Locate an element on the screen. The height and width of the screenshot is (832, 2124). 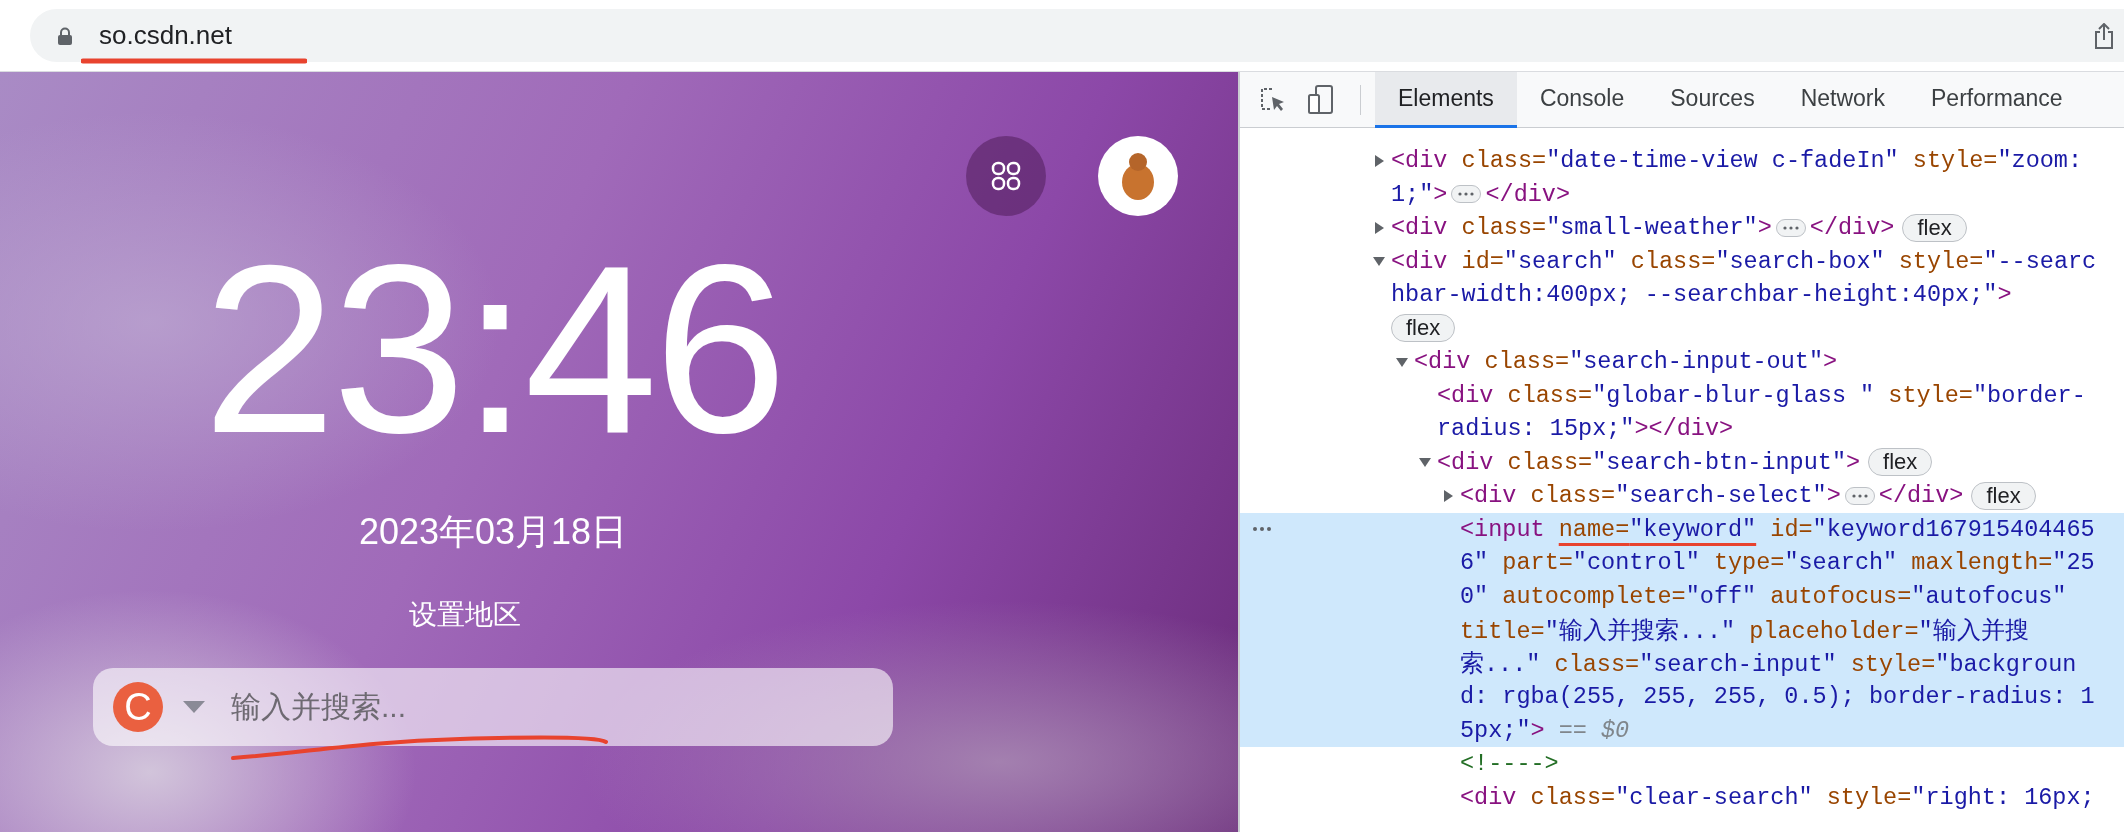
devtools-tab: Elements is located at coordinates (1446, 99).